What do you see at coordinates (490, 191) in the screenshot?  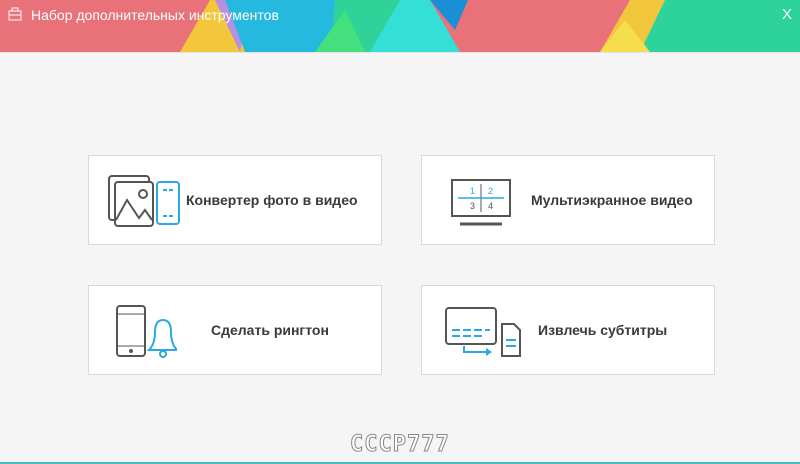 I see `svg-text: 2` at bounding box center [490, 191].